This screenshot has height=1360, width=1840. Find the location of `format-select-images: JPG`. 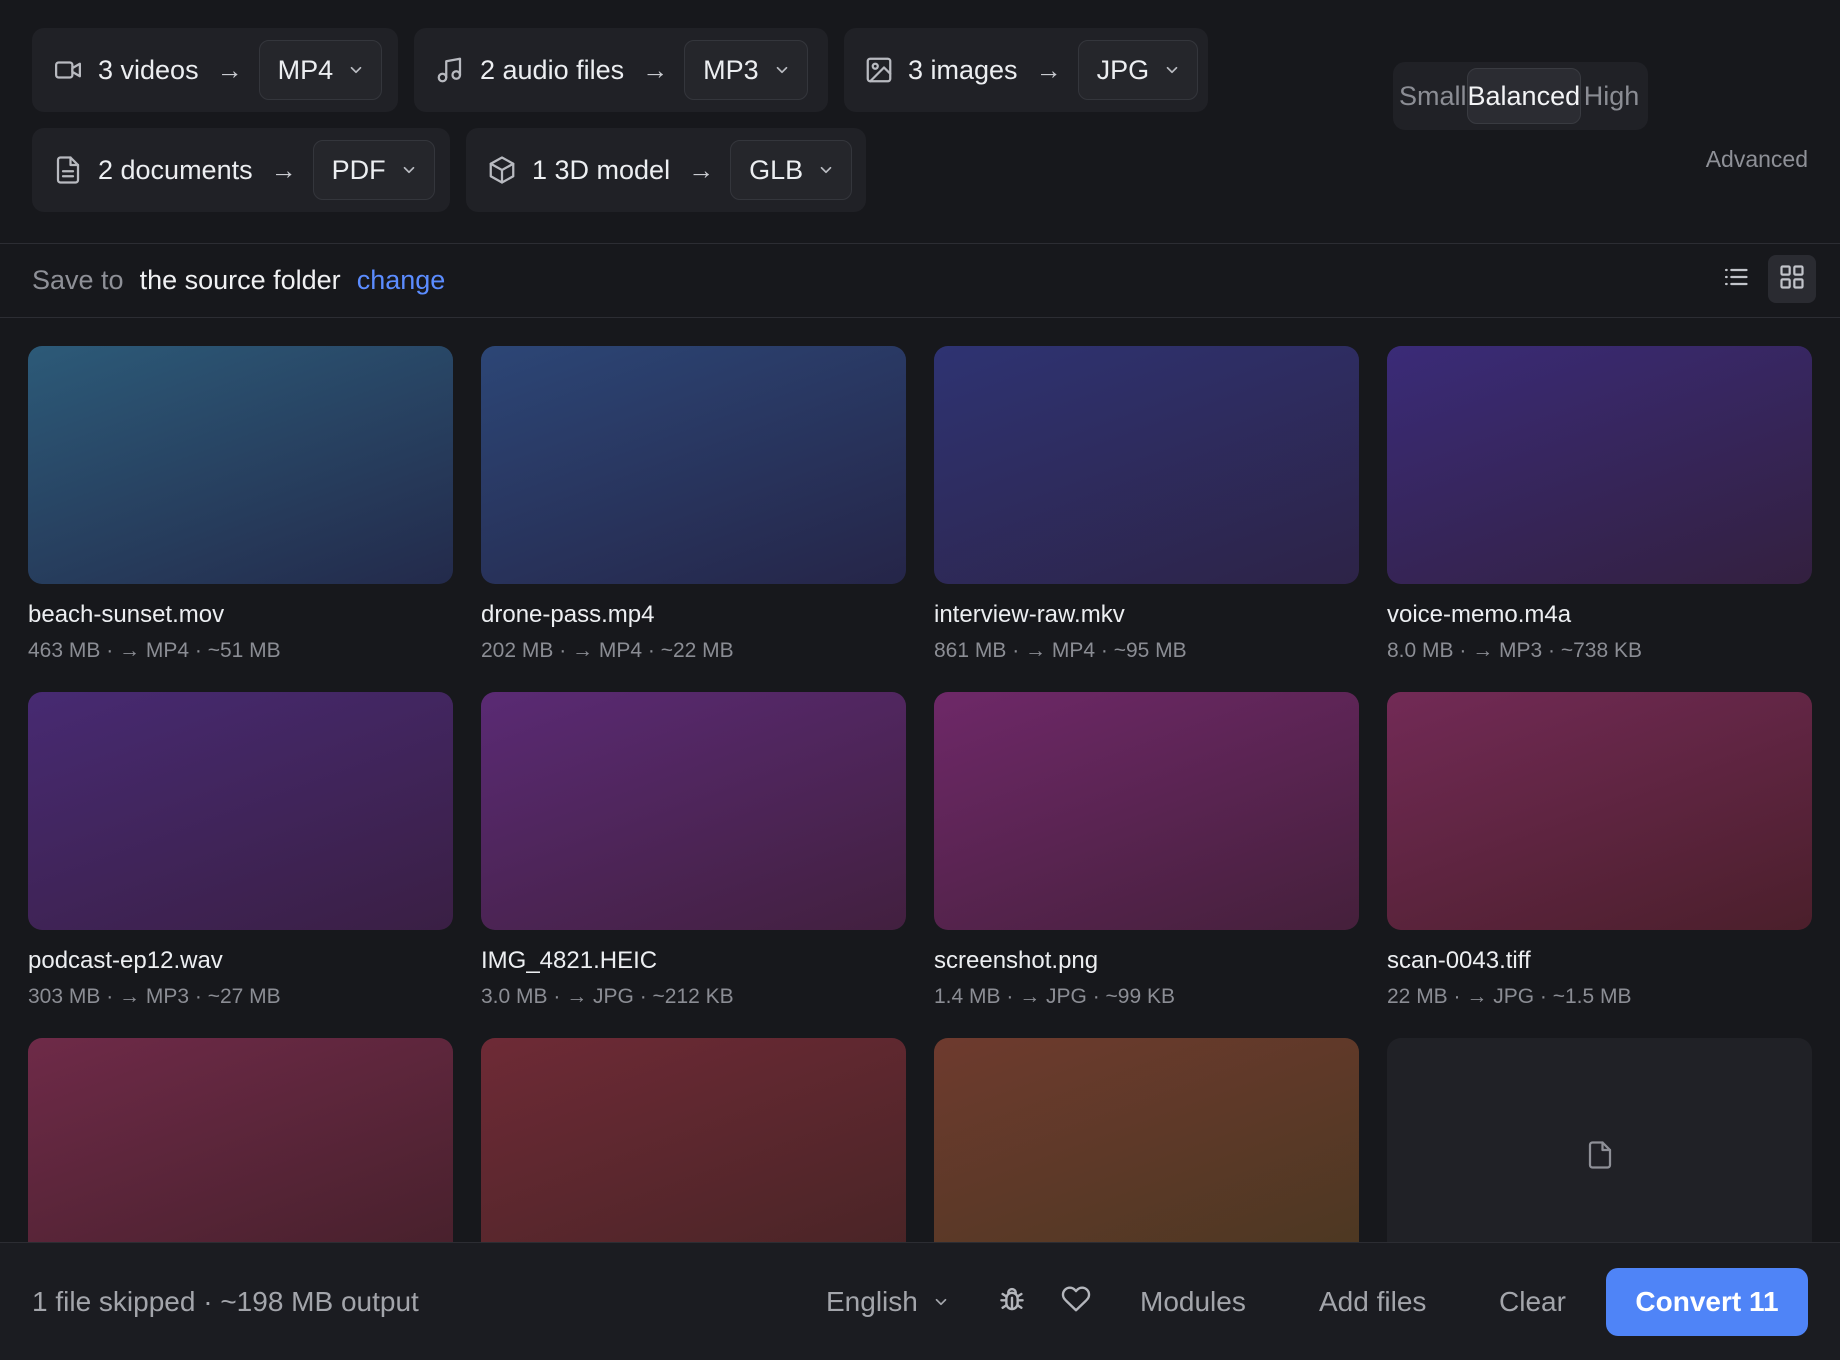

format-select-images: JPG is located at coordinates (1138, 70).